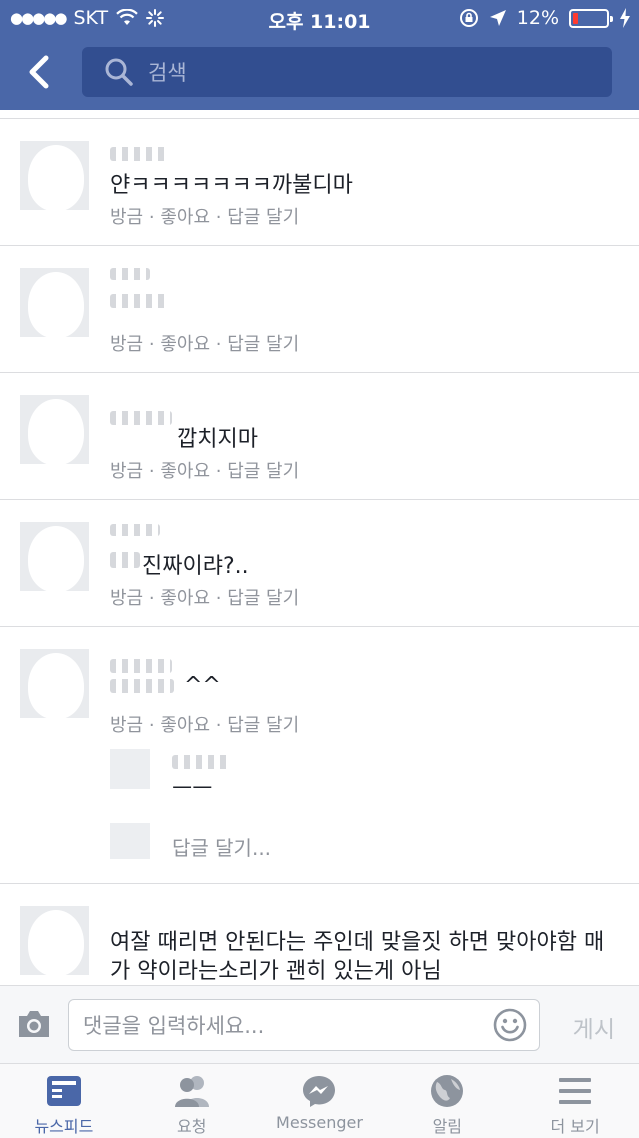  I want to click on top-bar: ●●●●● SKT 오후 11:01 12% 검색, so click(319, 55).